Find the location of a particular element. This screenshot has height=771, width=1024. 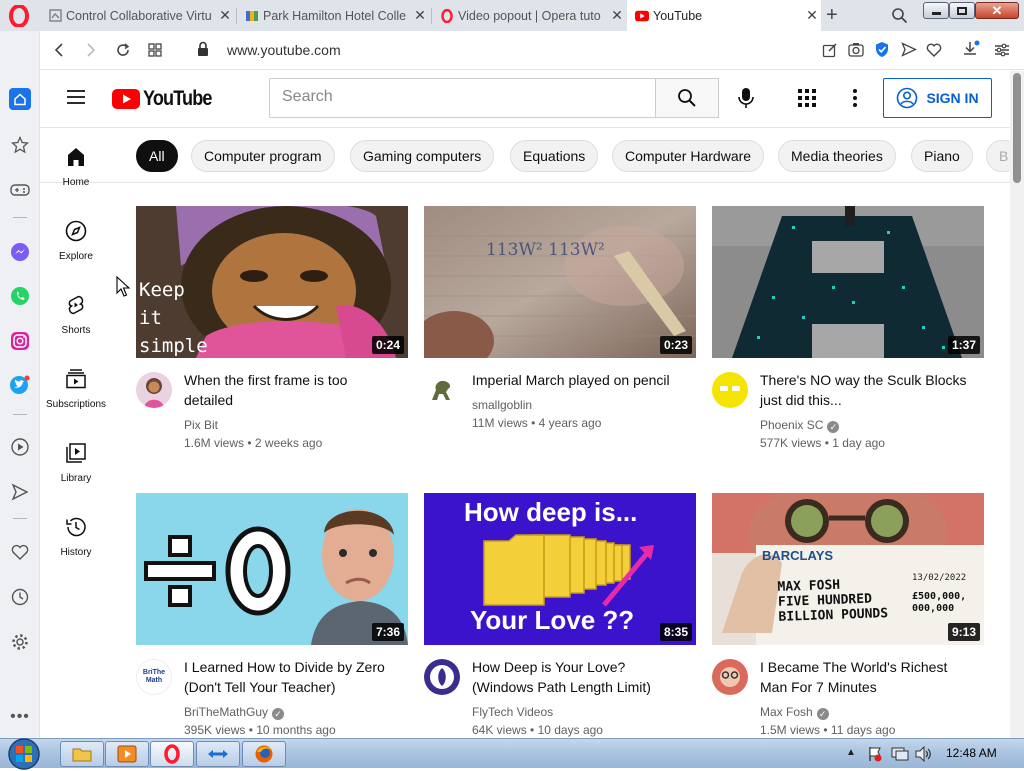

nav-home: Home is located at coordinates (76, 166).